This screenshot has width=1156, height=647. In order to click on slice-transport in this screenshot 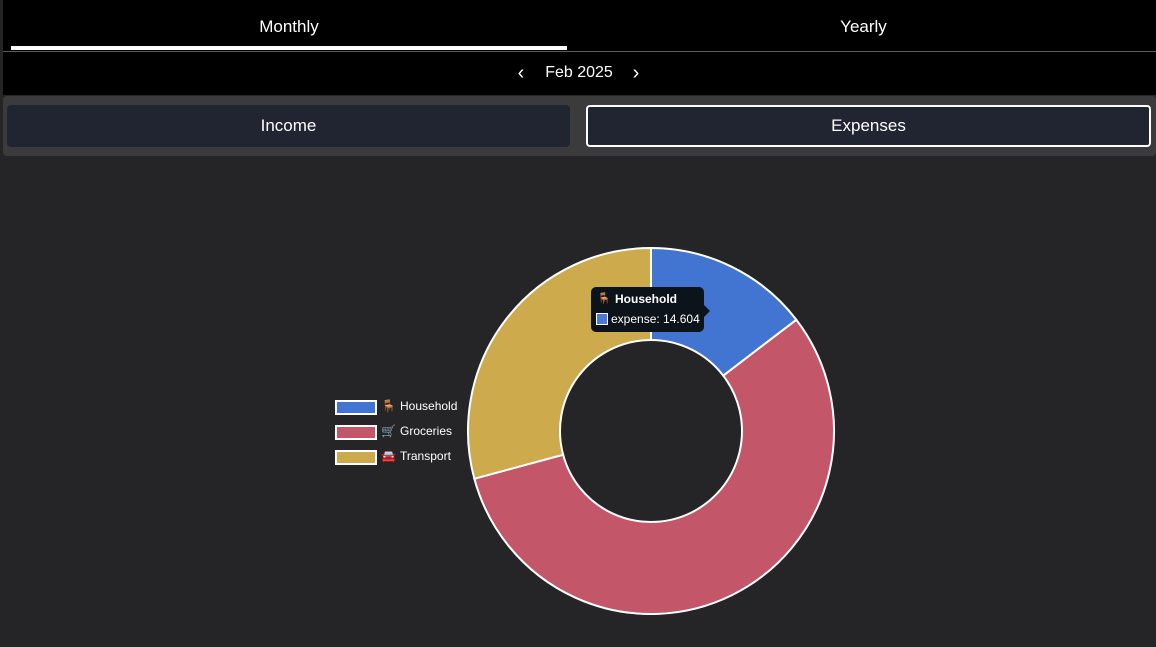, I will do `click(559, 363)`.